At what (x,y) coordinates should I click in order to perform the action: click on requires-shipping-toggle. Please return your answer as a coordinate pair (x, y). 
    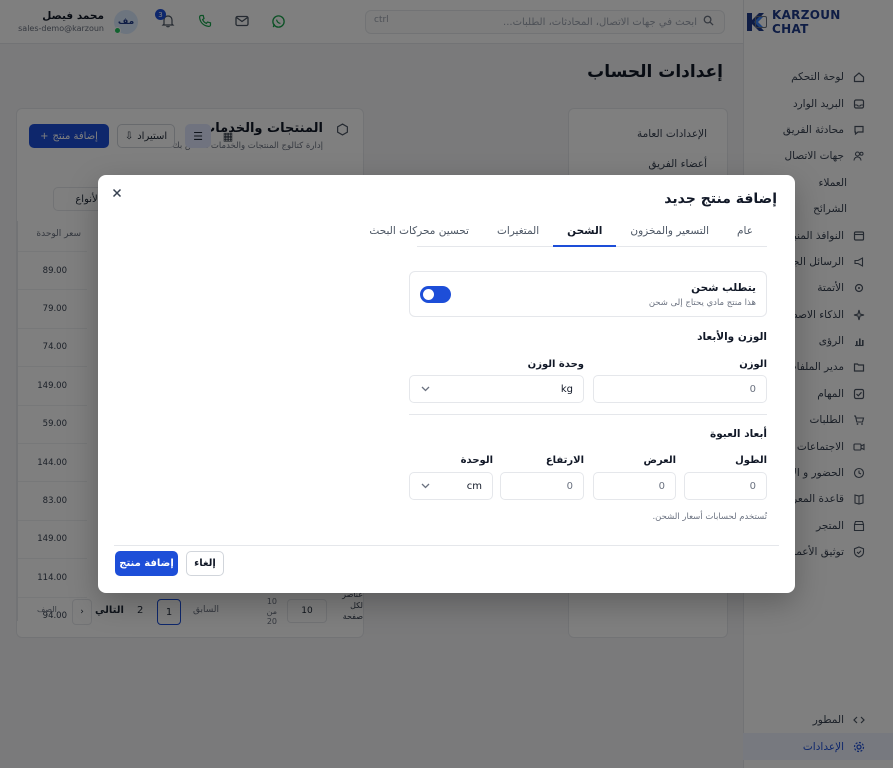
    Looking at the image, I should click on (435, 294).